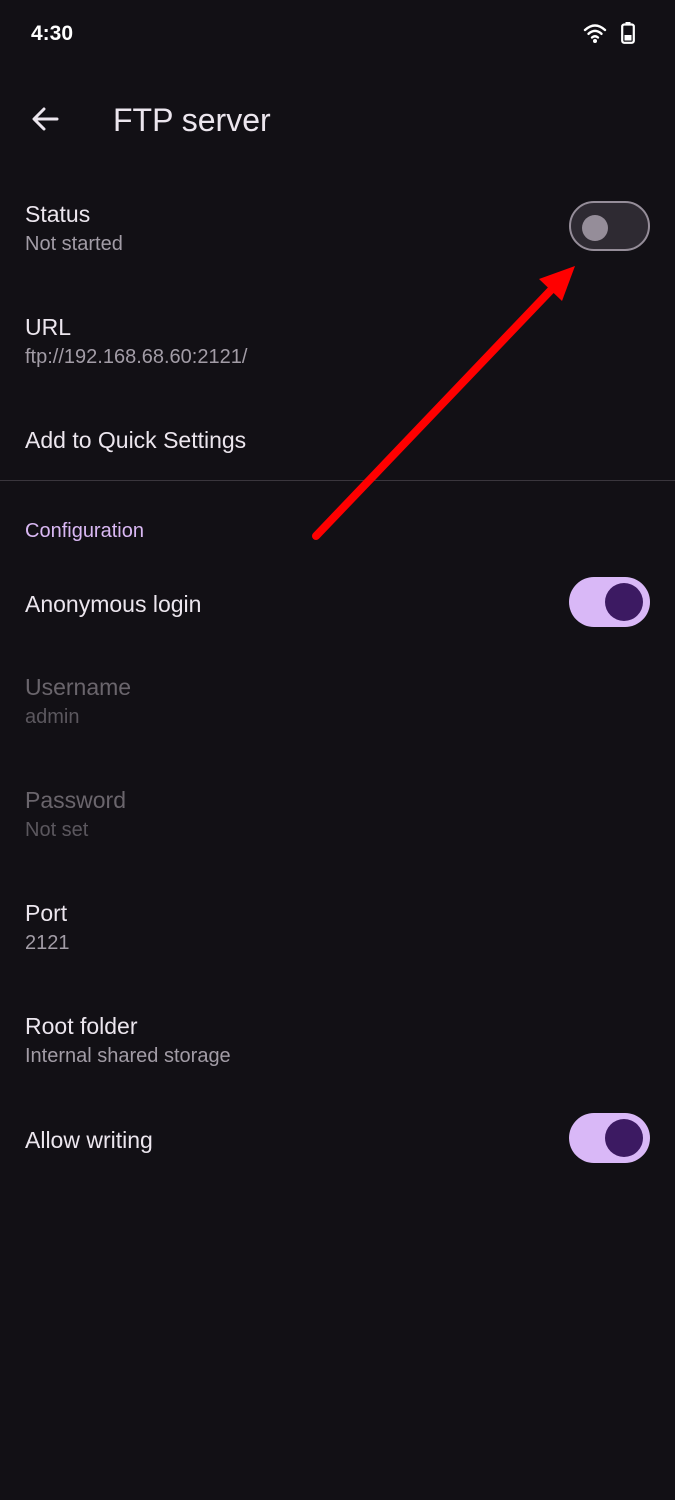 The width and height of the screenshot is (675, 1500). What do you see at coordinates (48, 327) in the screenshot?
I see `url-title: URL` at bounding box center [48, 327].